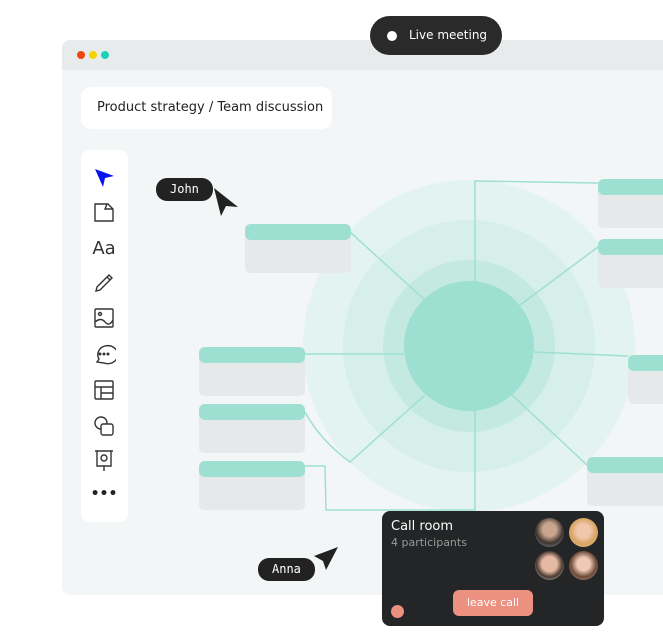 The width and height of the screenshot is (663, 635). I want to click on image-icon, so click(104, 318).